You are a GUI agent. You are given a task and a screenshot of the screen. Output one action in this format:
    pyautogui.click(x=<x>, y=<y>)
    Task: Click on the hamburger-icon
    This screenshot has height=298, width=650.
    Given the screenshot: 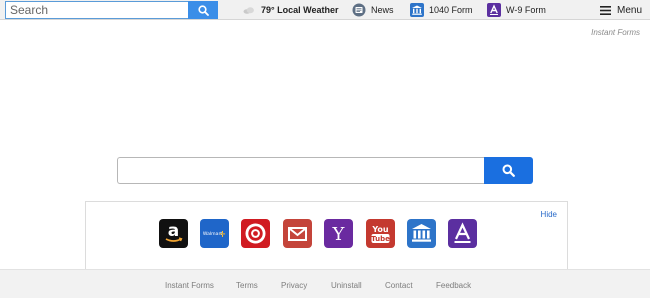 What is the action you would take?
    pyautogui.click(x=605, y=10)
    